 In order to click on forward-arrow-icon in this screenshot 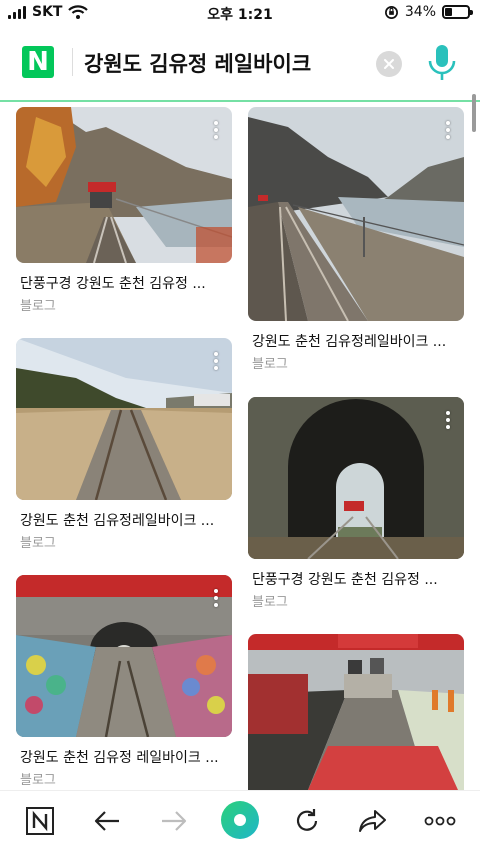, I will do `click(174, 821)`.